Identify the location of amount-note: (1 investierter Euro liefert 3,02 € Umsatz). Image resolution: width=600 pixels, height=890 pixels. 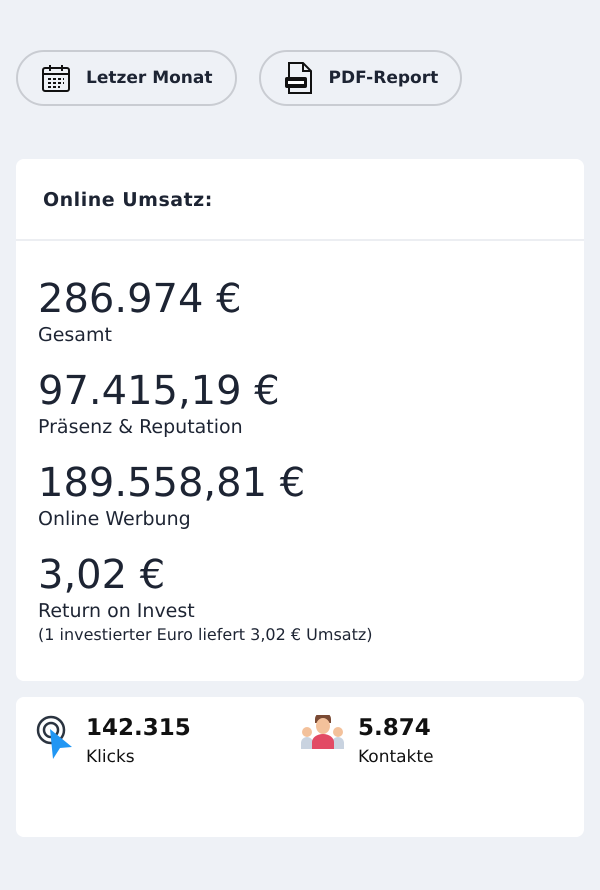
(206, 635).